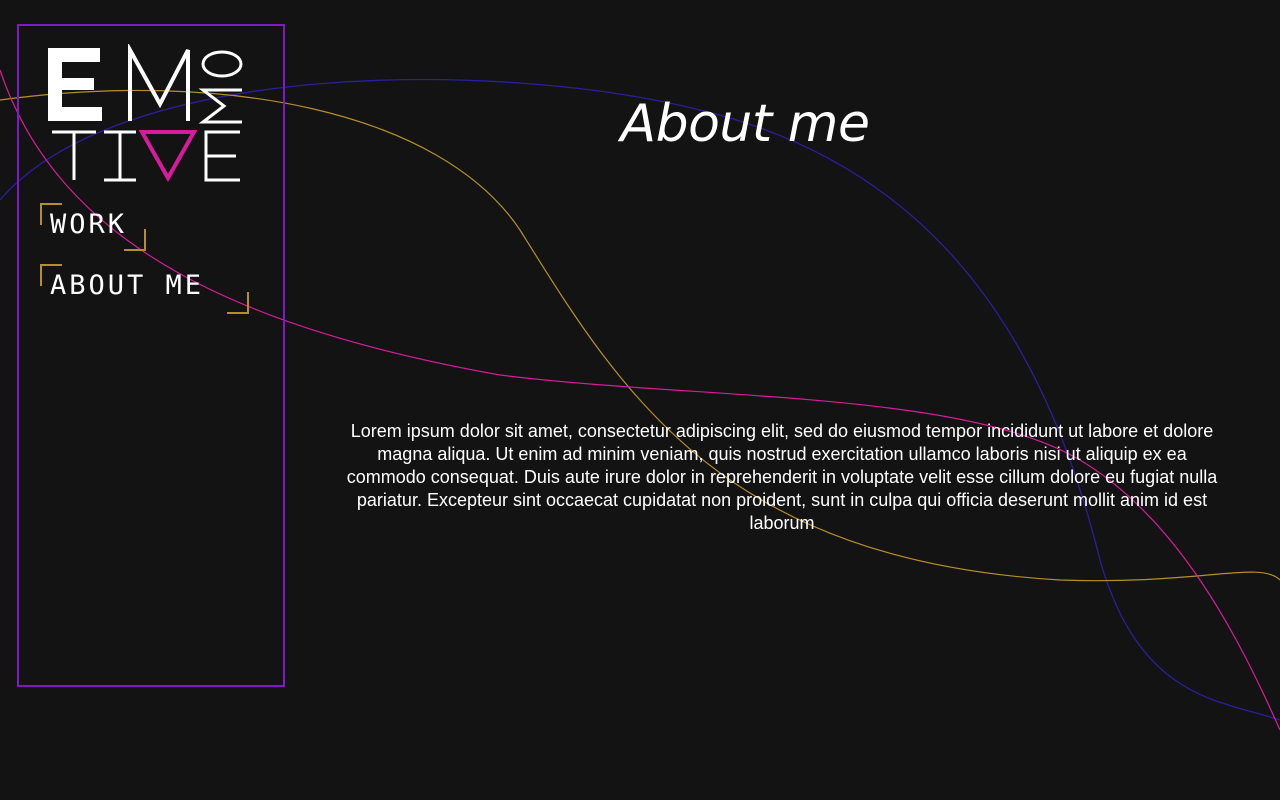  Describe the element at coordinates (120, 156) in the screenshot. I see `logo-letter-i` at that location.